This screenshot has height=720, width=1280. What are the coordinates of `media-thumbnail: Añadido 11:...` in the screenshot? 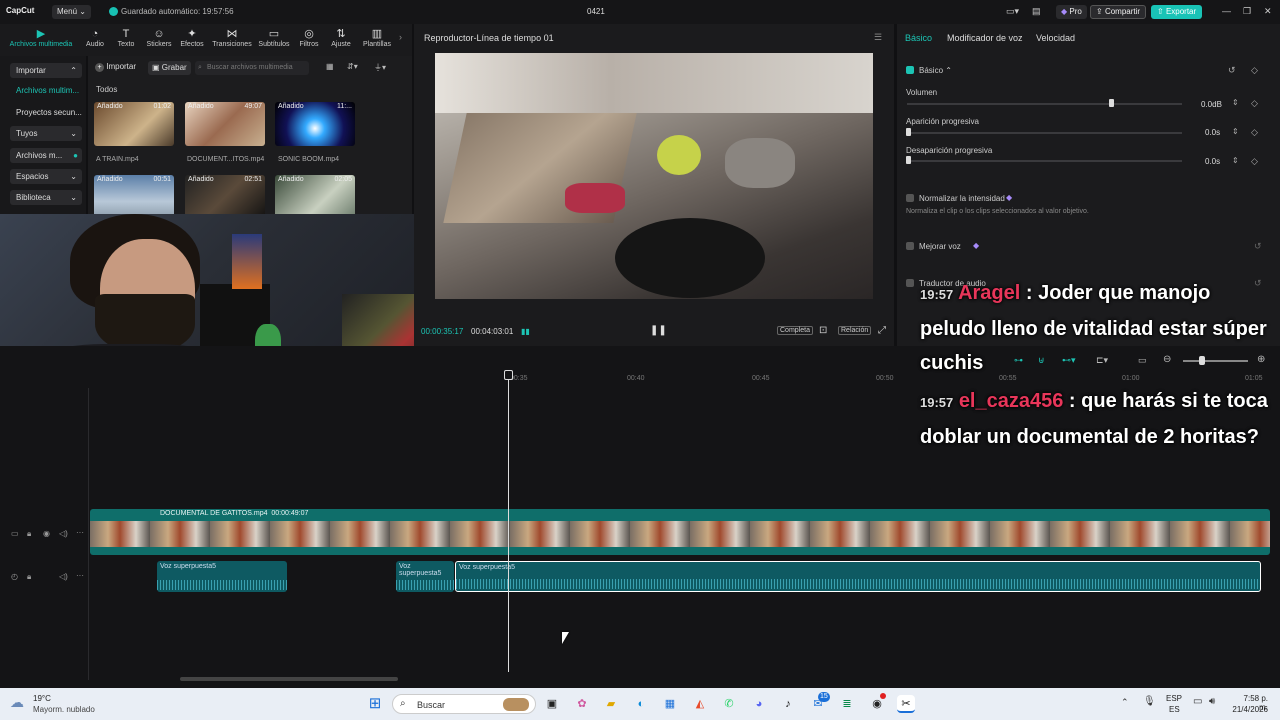 It's located at (315, 124).